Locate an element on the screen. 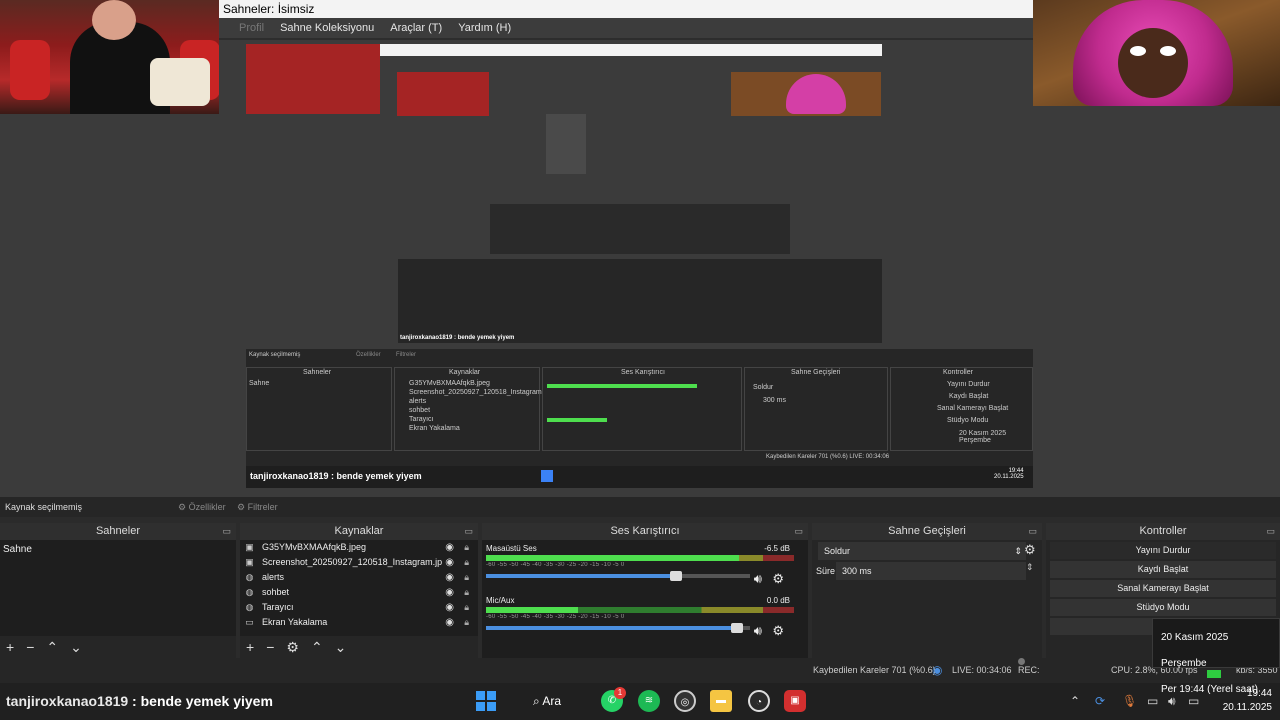  menu-profile: Profil is located at coordinates (251, 28).